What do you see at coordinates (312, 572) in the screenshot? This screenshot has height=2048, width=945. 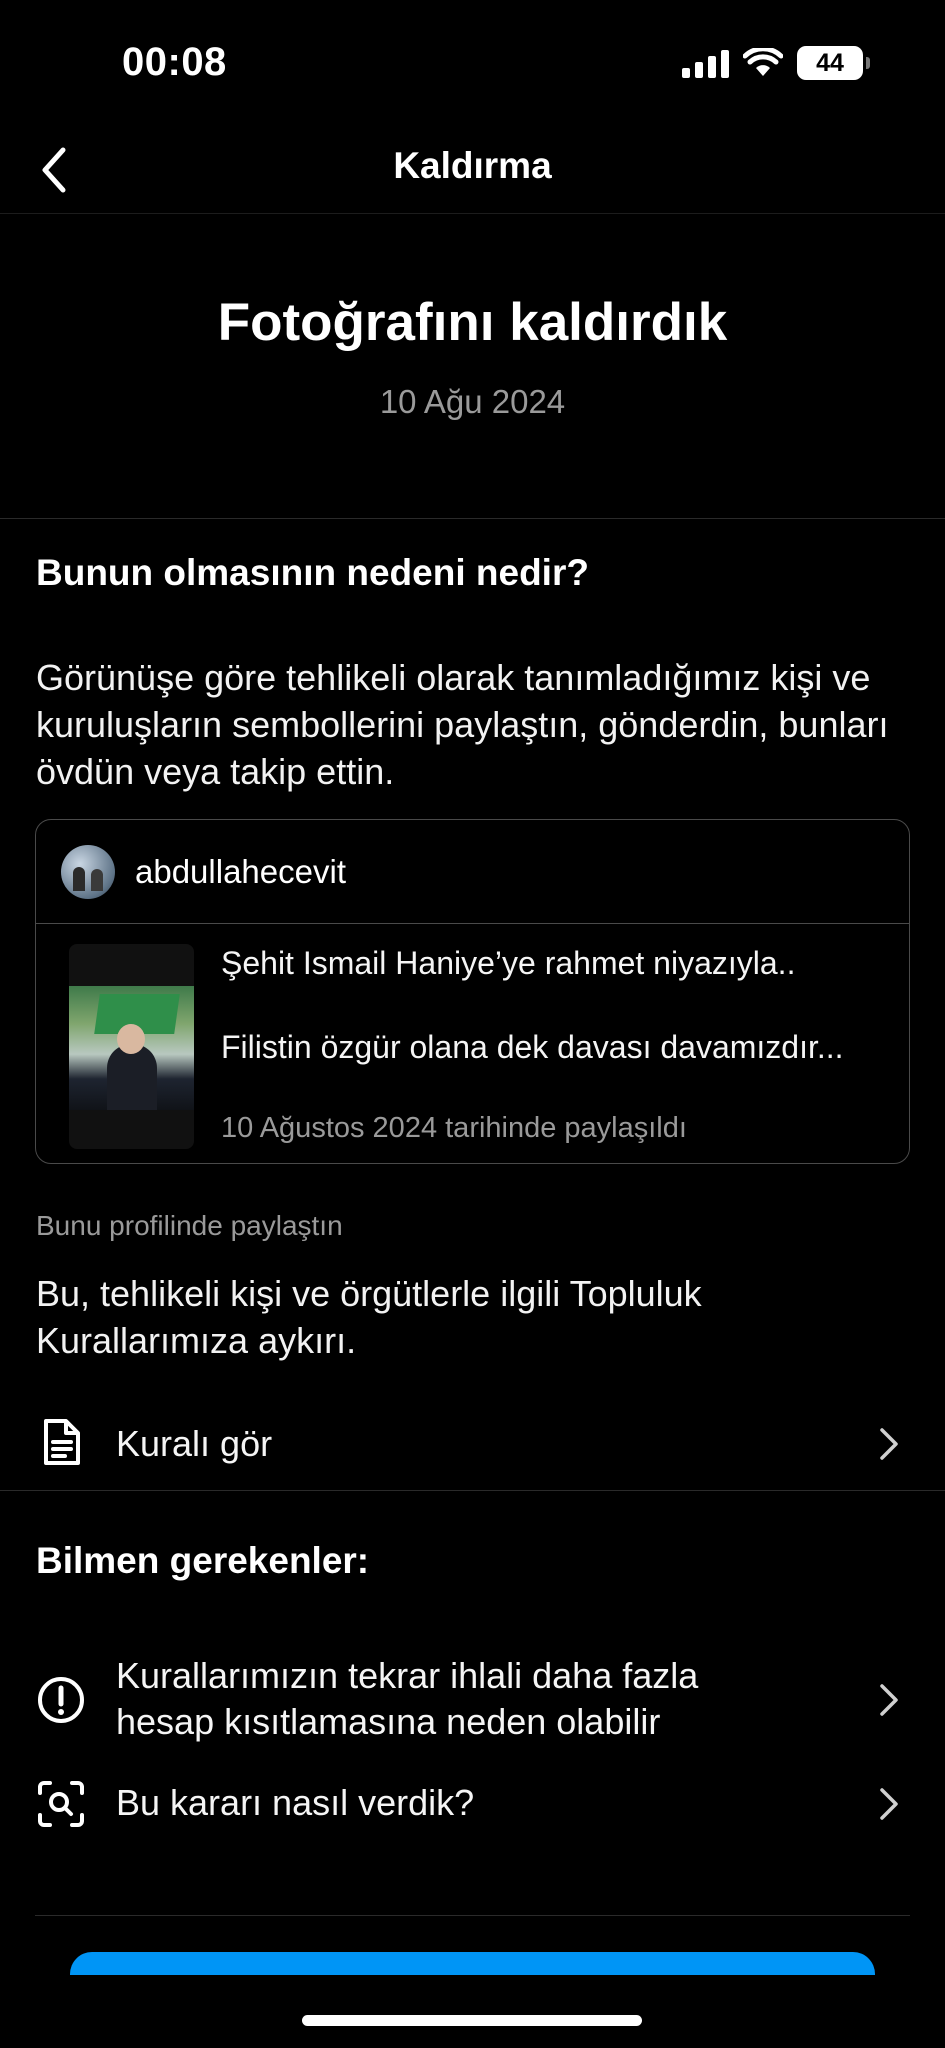 I see `reason-title: Bunun olmasının nedeni nedir?` at bounding box center [312, 572].